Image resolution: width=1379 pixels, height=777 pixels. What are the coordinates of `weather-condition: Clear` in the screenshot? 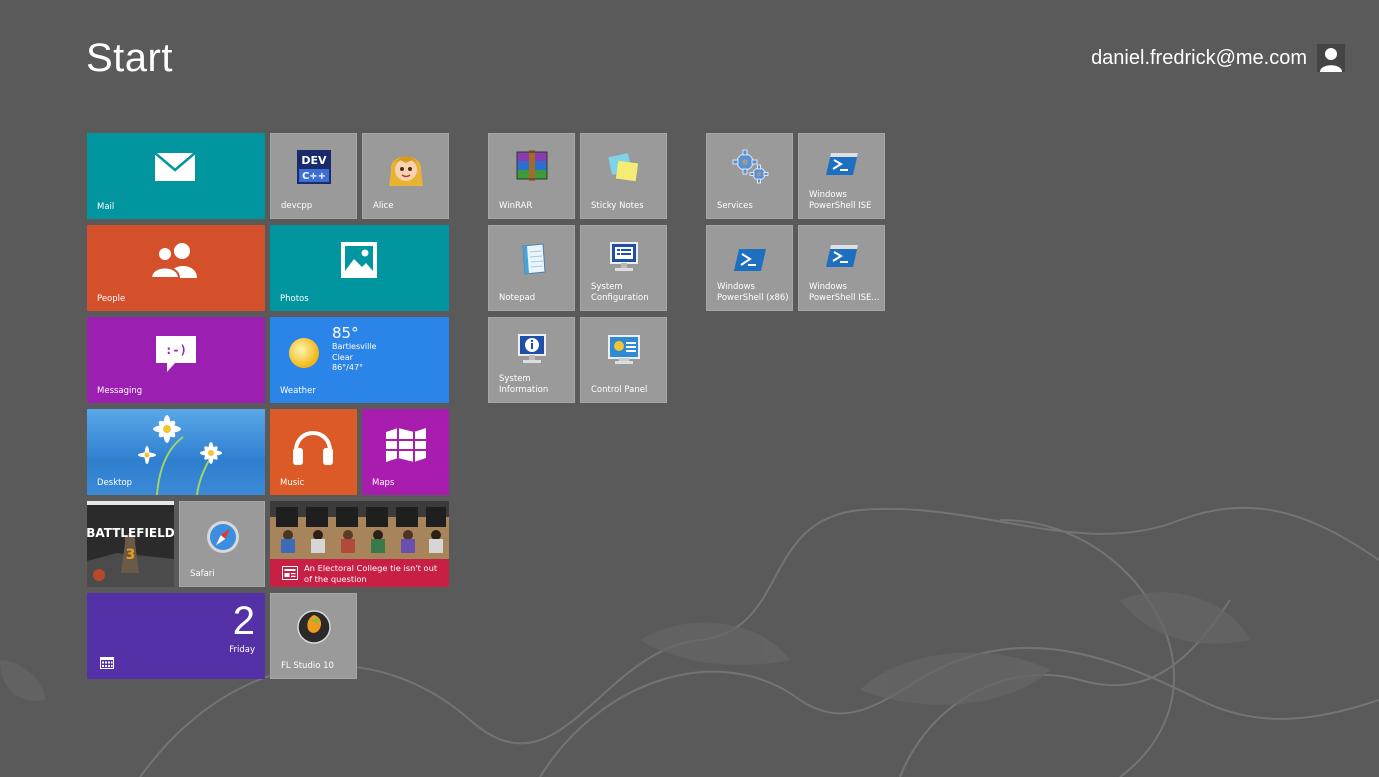 It's located at (342, 357).